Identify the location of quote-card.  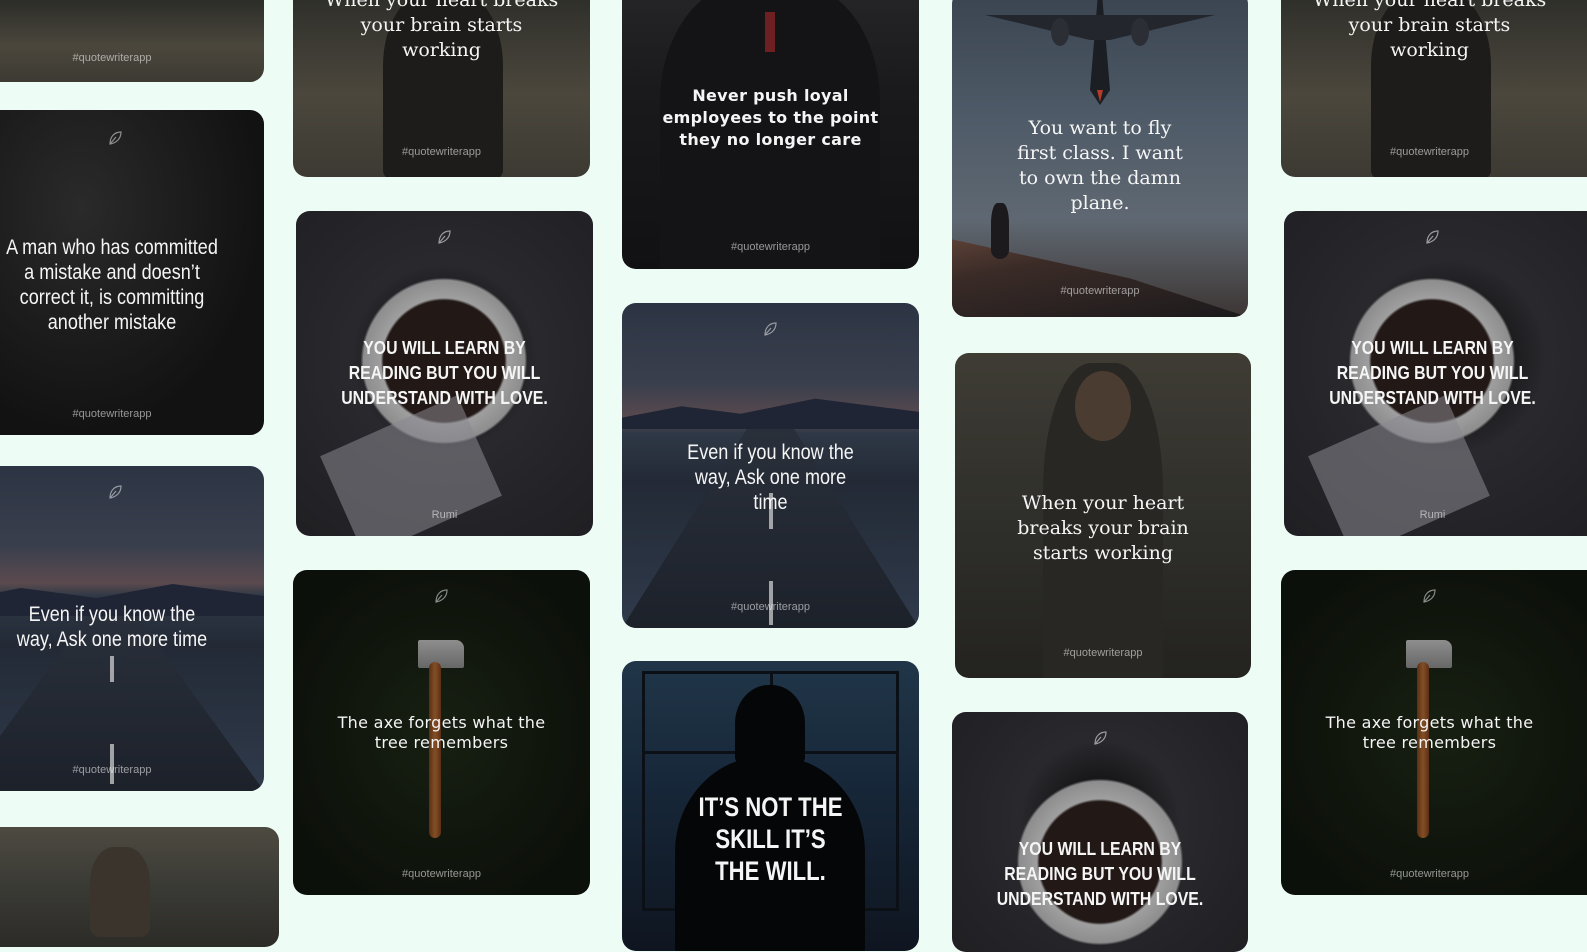
(139, 887).